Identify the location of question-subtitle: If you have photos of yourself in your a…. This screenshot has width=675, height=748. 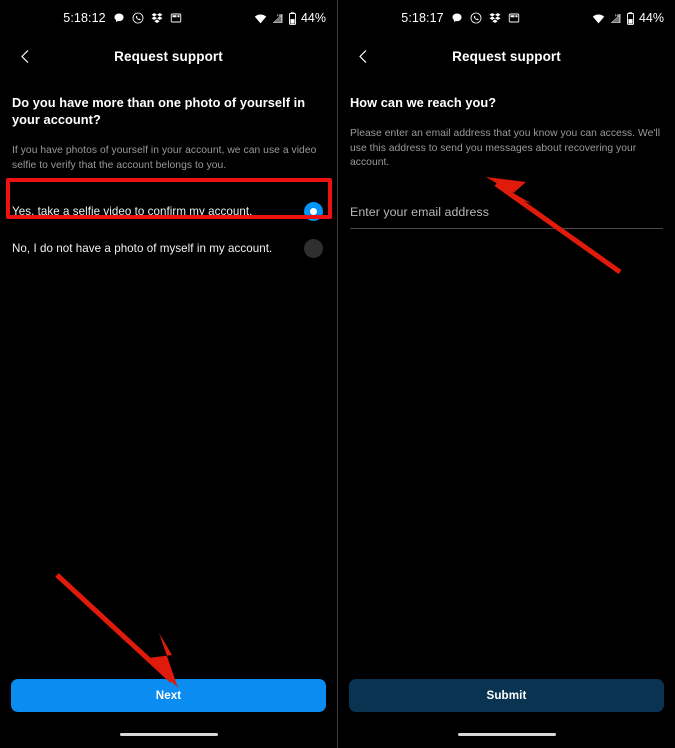
(164, 158).